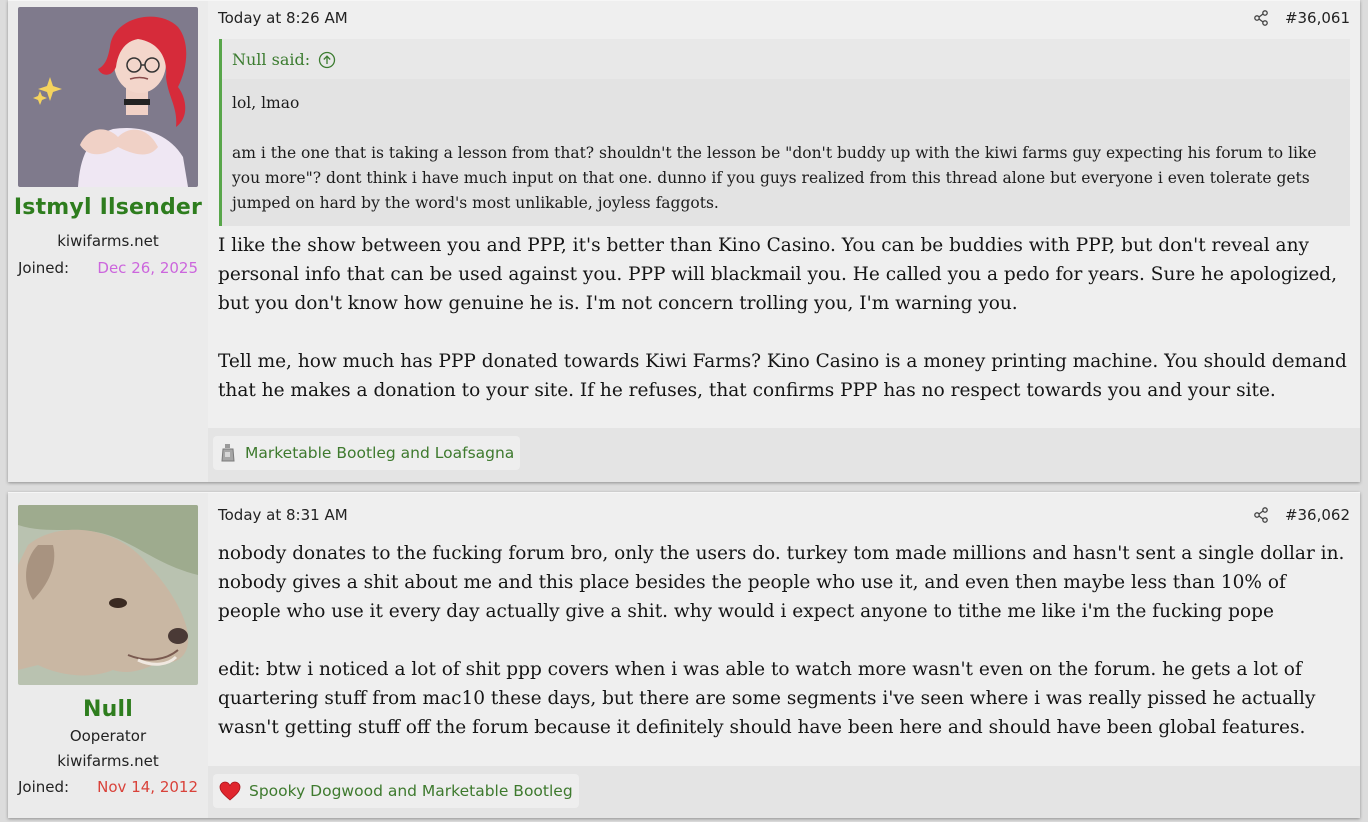  Describe the element at coordinates (147, 268) in the screenshot. I see `joined-date: Dec 26, 2025` at that location.